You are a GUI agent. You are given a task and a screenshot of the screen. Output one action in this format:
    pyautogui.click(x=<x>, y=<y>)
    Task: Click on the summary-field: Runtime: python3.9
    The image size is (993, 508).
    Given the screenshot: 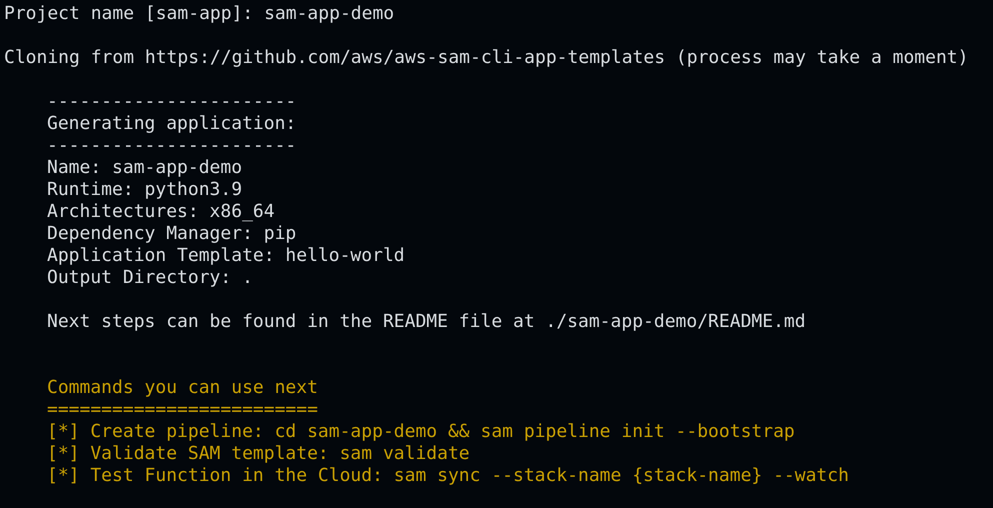 What is the action you would take?
    pyautogui.click(x=144, y=190)
    